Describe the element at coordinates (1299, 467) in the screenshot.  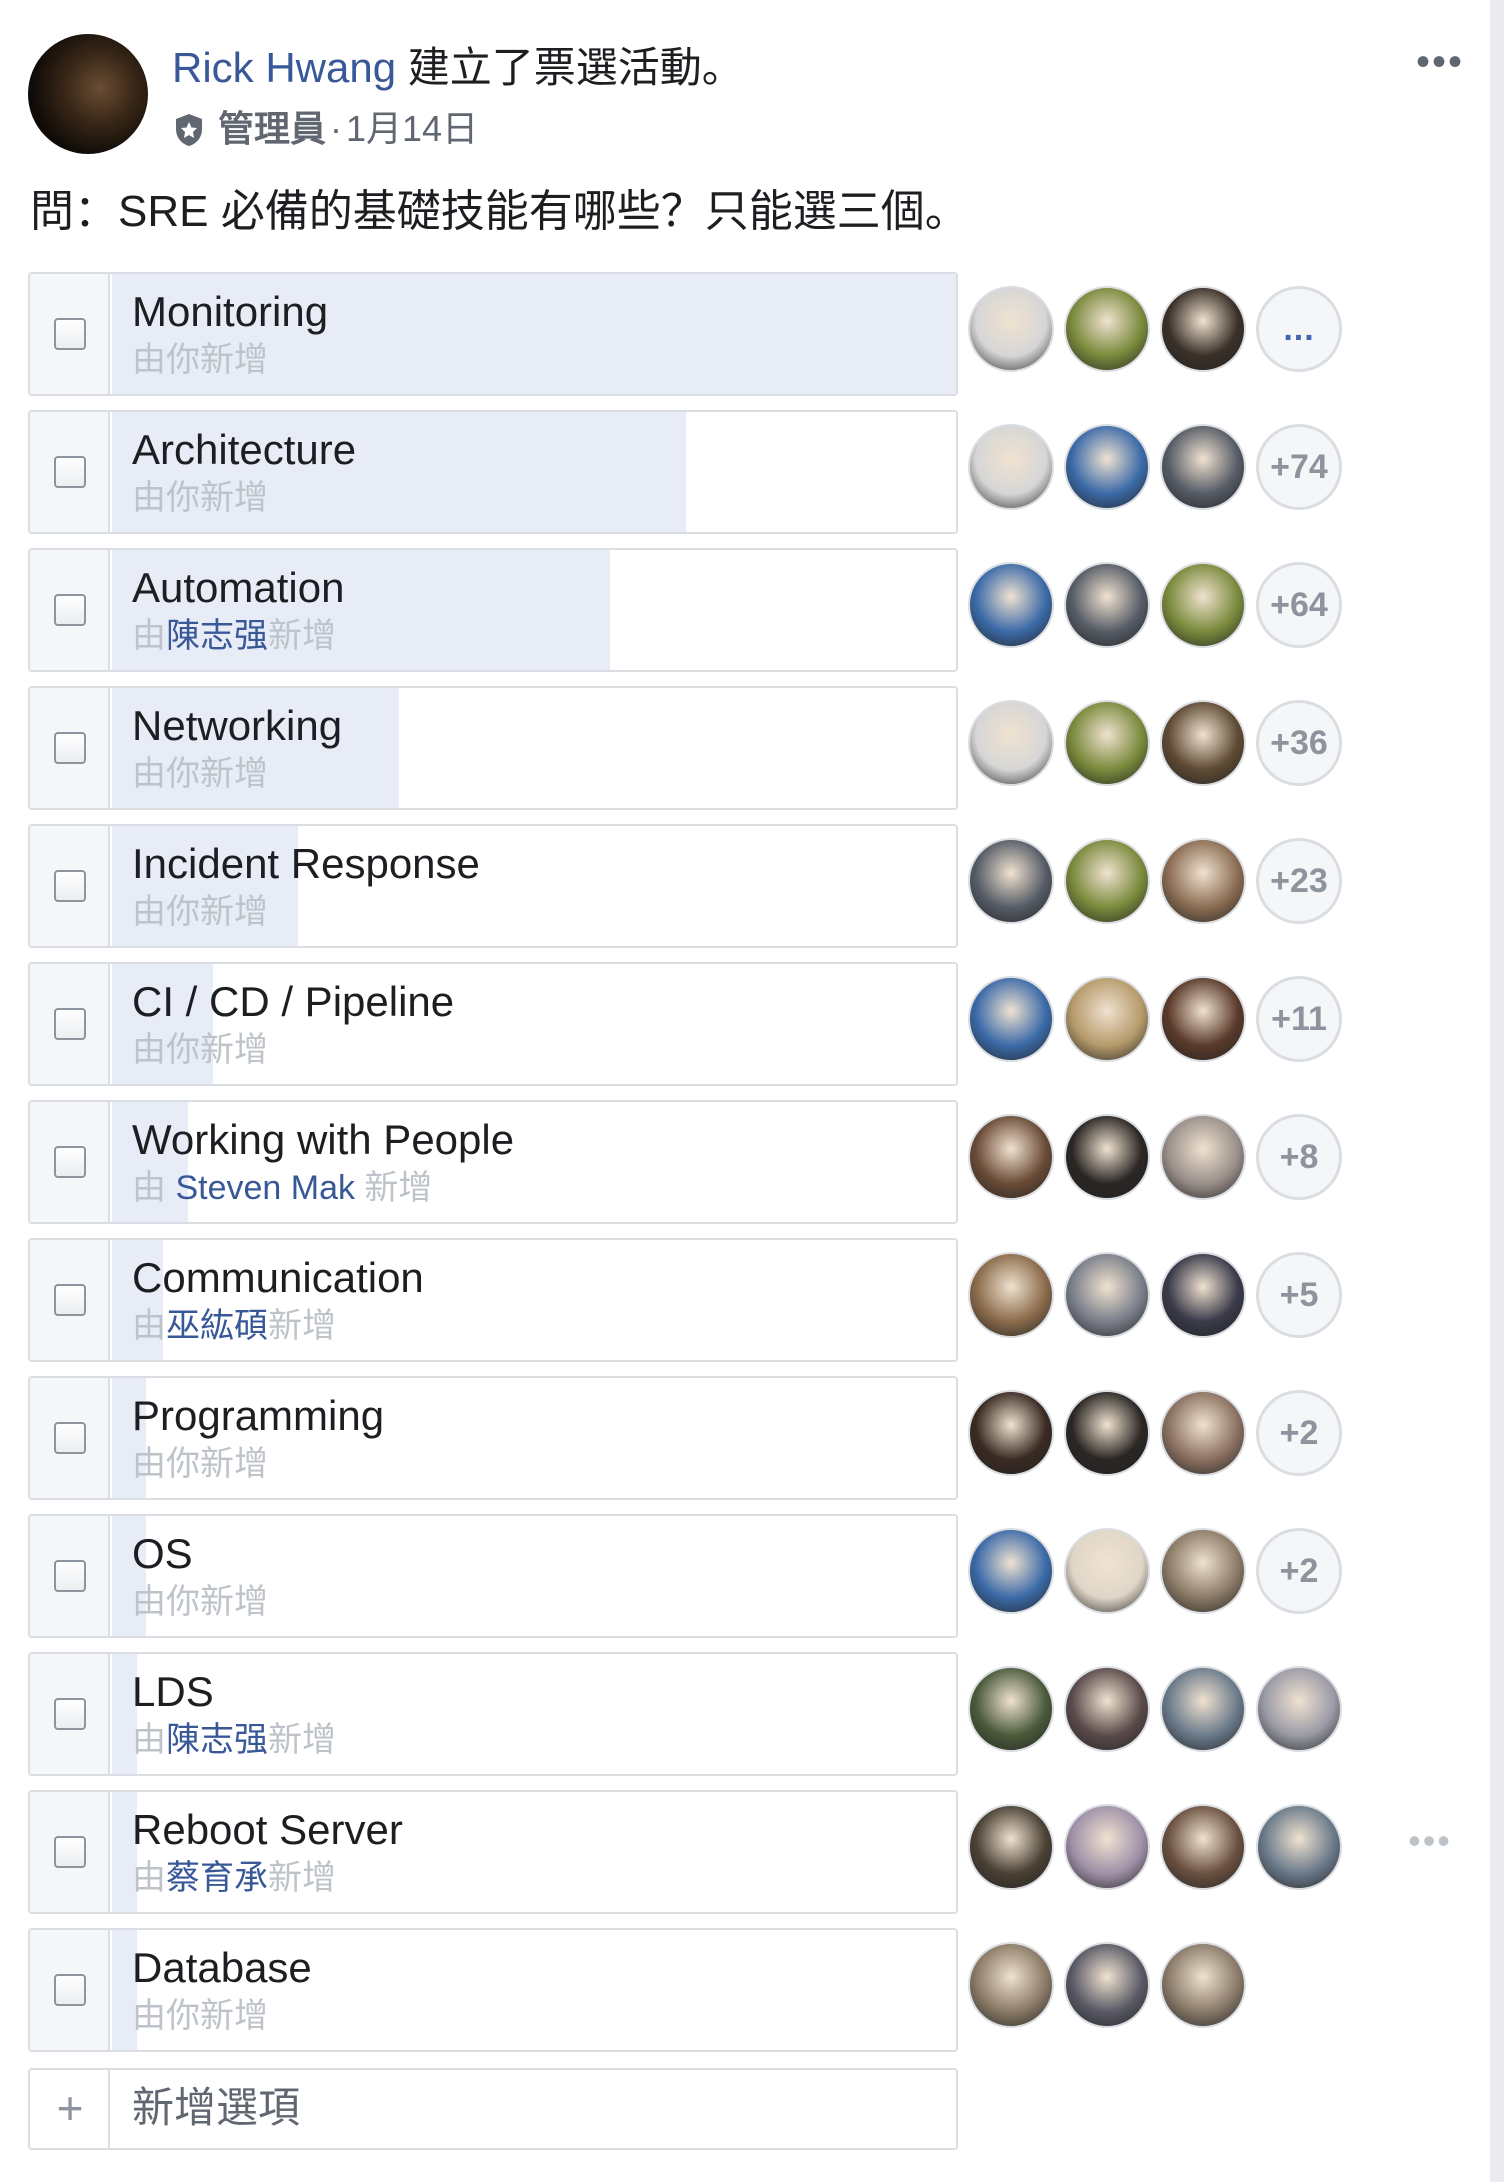
I see `more-voters-count: +74` at that location.